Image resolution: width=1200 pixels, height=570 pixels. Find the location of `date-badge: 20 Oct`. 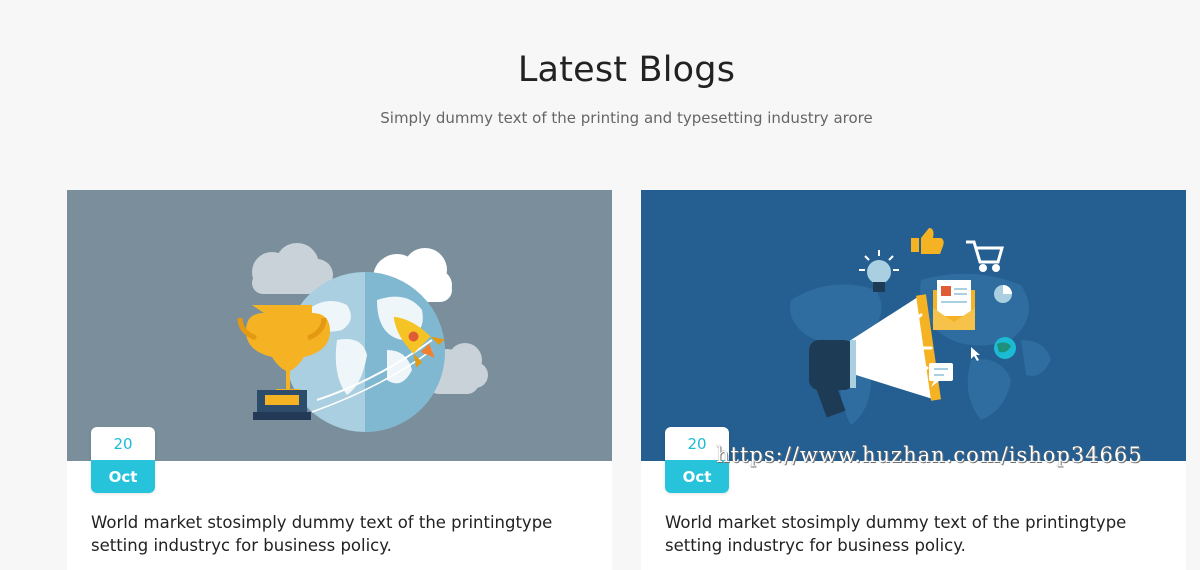

date-badge: 20 Oct is located at coordinates (123, 460).